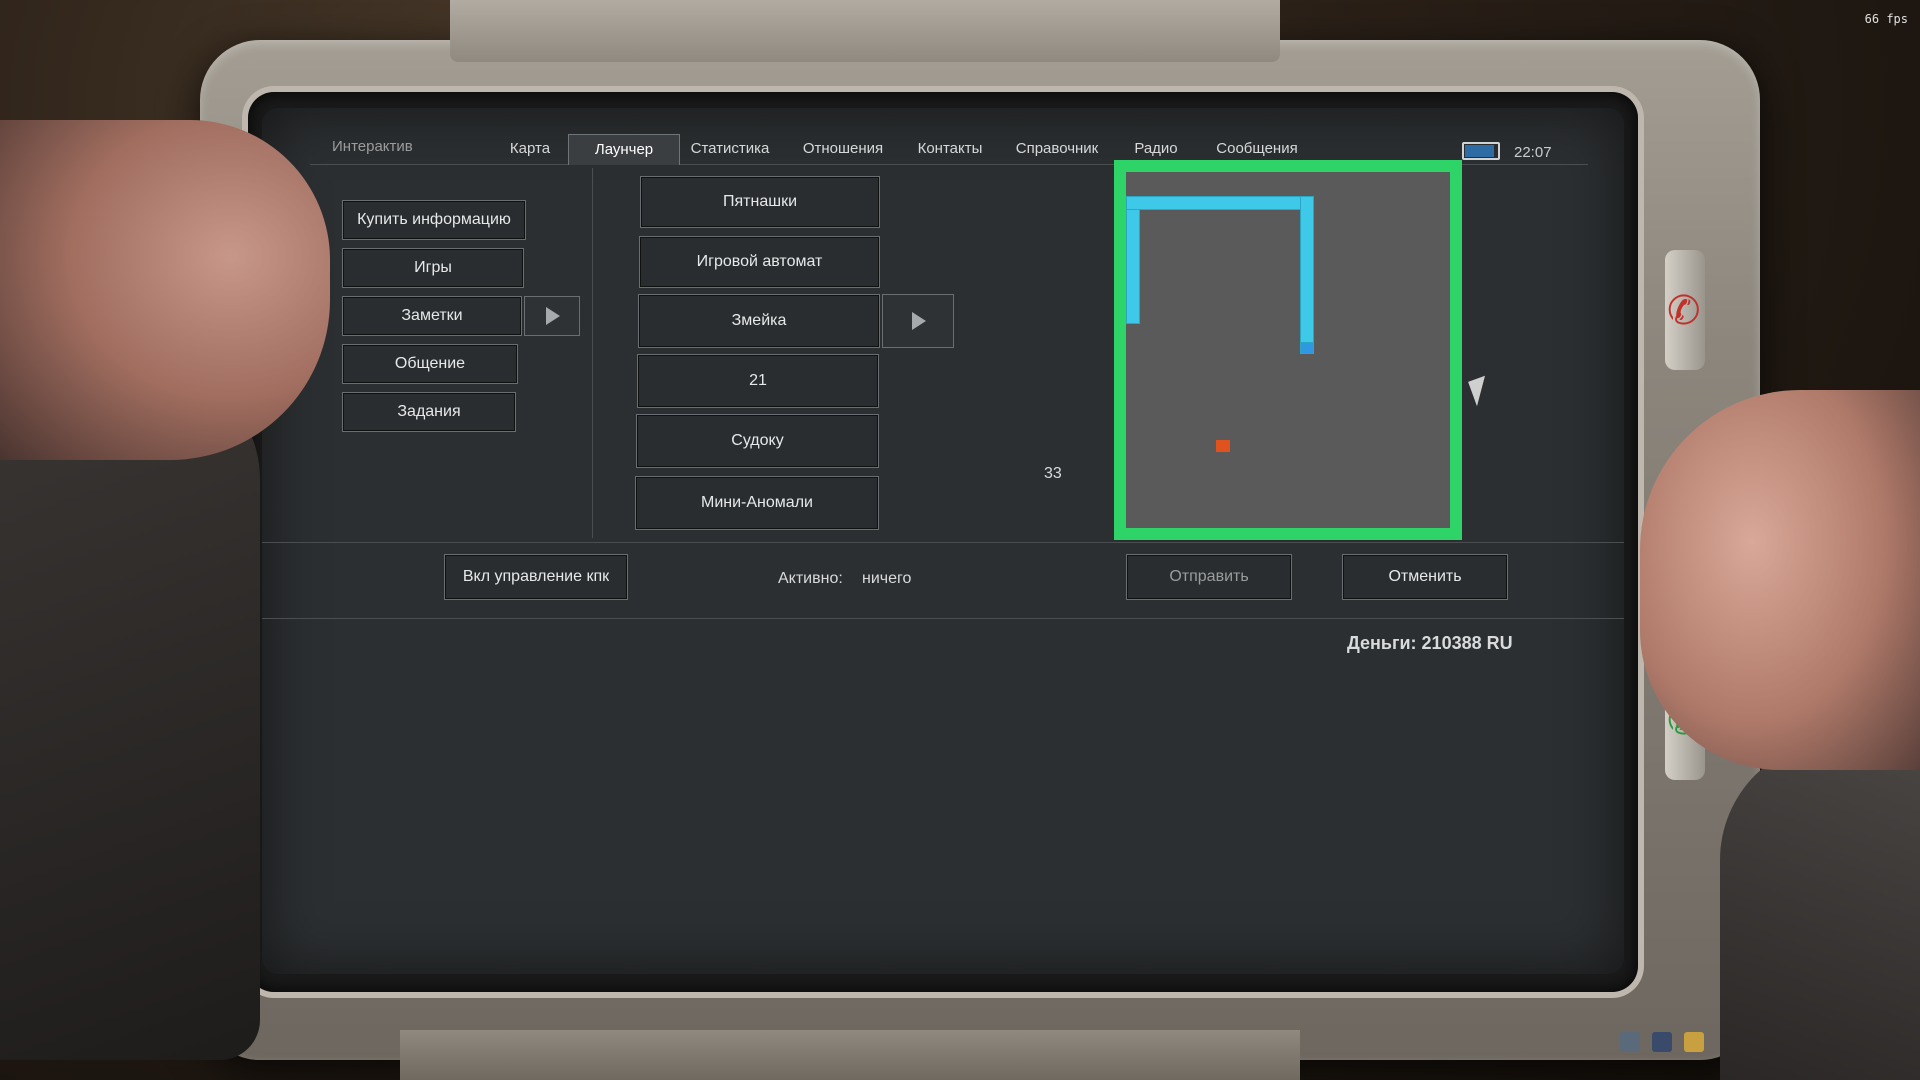 This screenshot has height=1080, width=1920. What do you see at coordinates (432, 316) in the screenshot?
I see `notes-button: Заметки` at bounding box center [432, 316].